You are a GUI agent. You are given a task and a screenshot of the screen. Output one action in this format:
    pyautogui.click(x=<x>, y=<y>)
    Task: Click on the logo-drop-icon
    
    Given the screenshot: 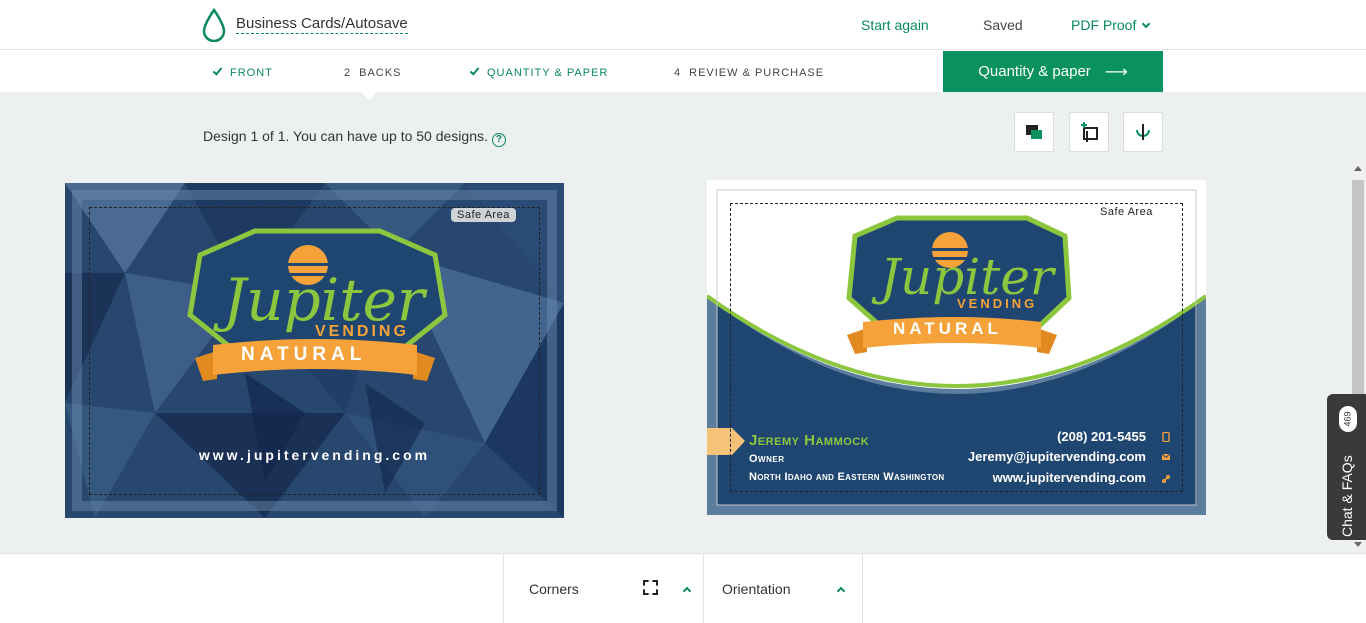 What is the action you would take?
    pyautogui.click(x=214, y=25)
    